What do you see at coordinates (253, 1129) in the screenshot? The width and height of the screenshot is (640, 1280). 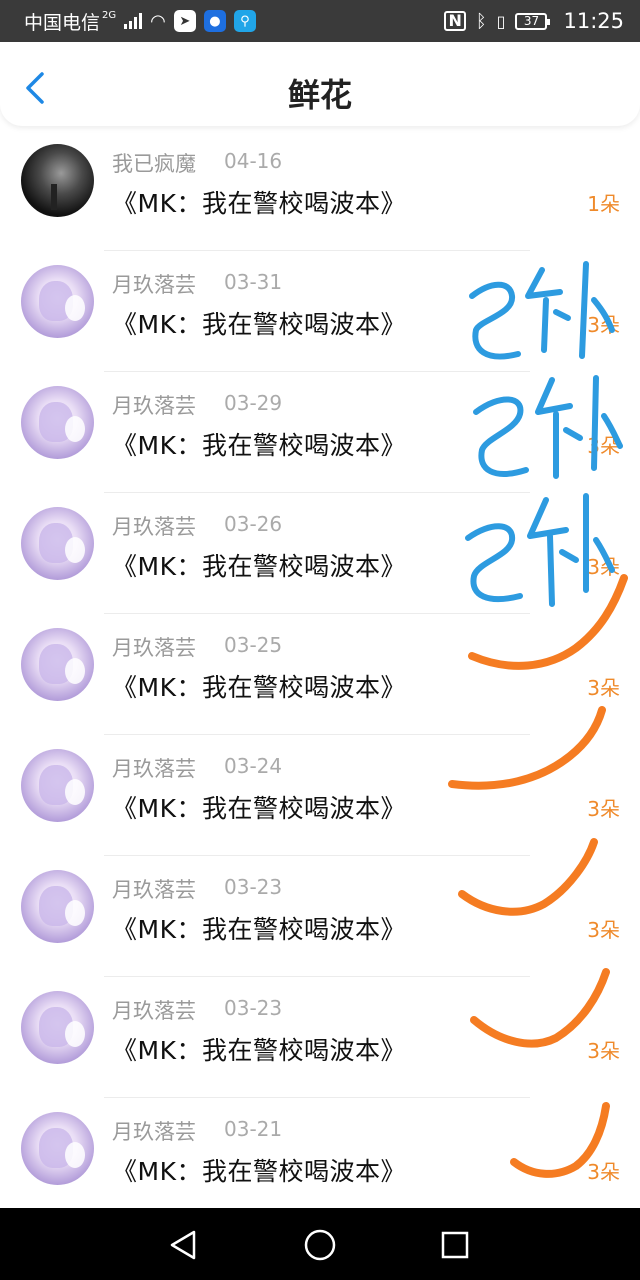 I see `gift-date: 03-21` at bounding box center [253, 1129].